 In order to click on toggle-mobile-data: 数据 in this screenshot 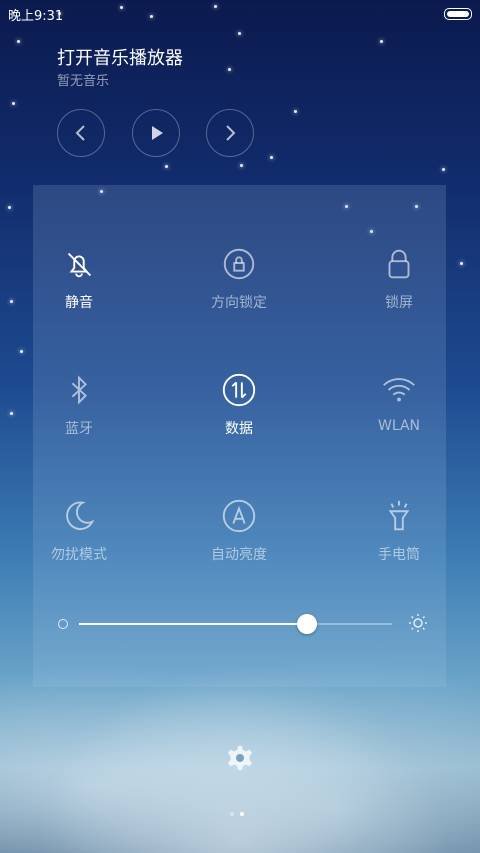, I will do `click(239, 410)`.